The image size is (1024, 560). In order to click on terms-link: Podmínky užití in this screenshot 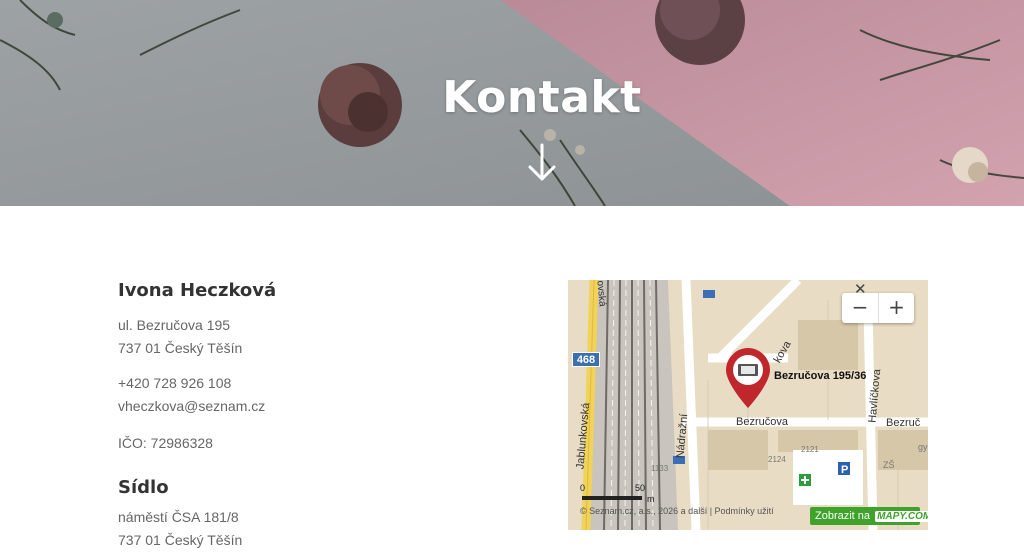, I will do `click(744, 511)`.